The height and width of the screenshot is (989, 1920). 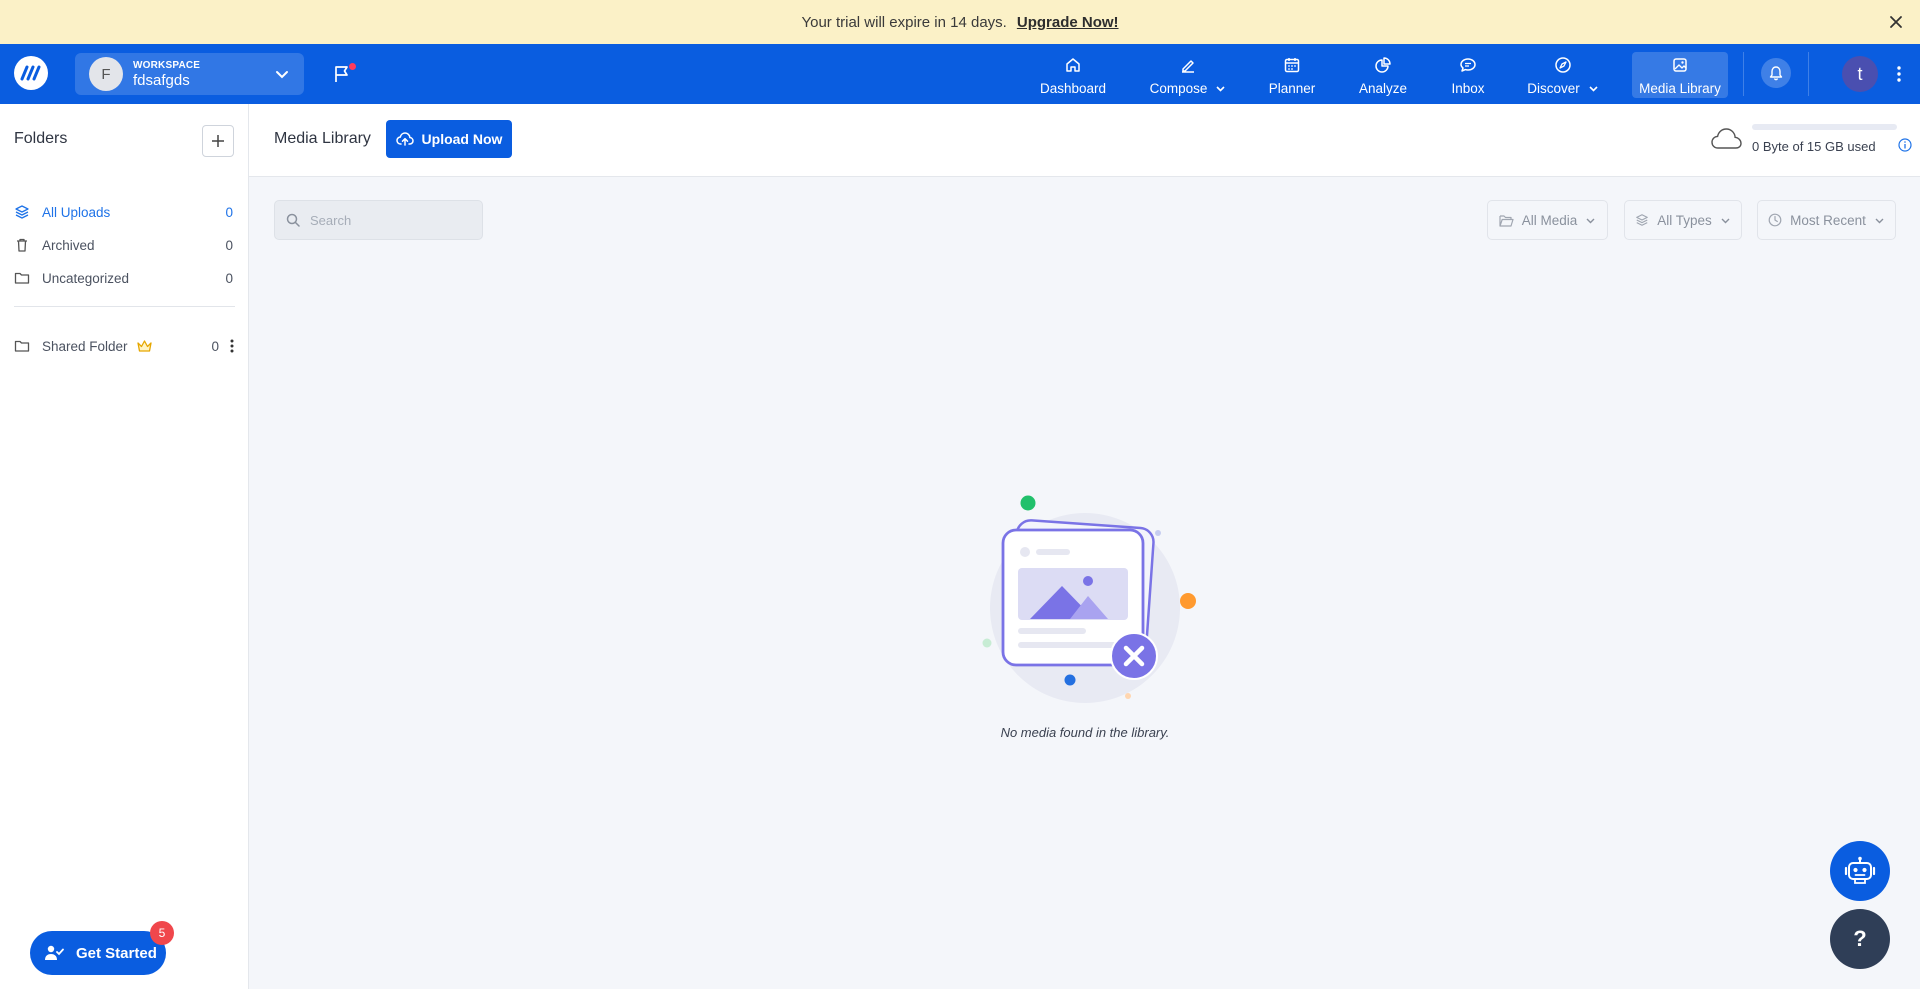 I want to click on nav-label: Dashboard, so click(x=1073, y=88).